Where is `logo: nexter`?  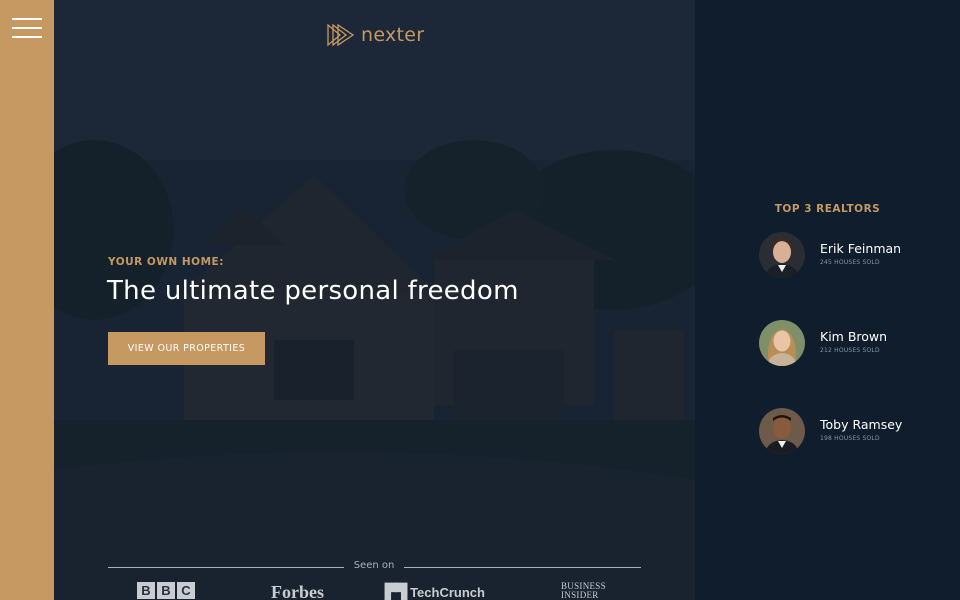
logo: nexter is located at coordinates (375, 35).